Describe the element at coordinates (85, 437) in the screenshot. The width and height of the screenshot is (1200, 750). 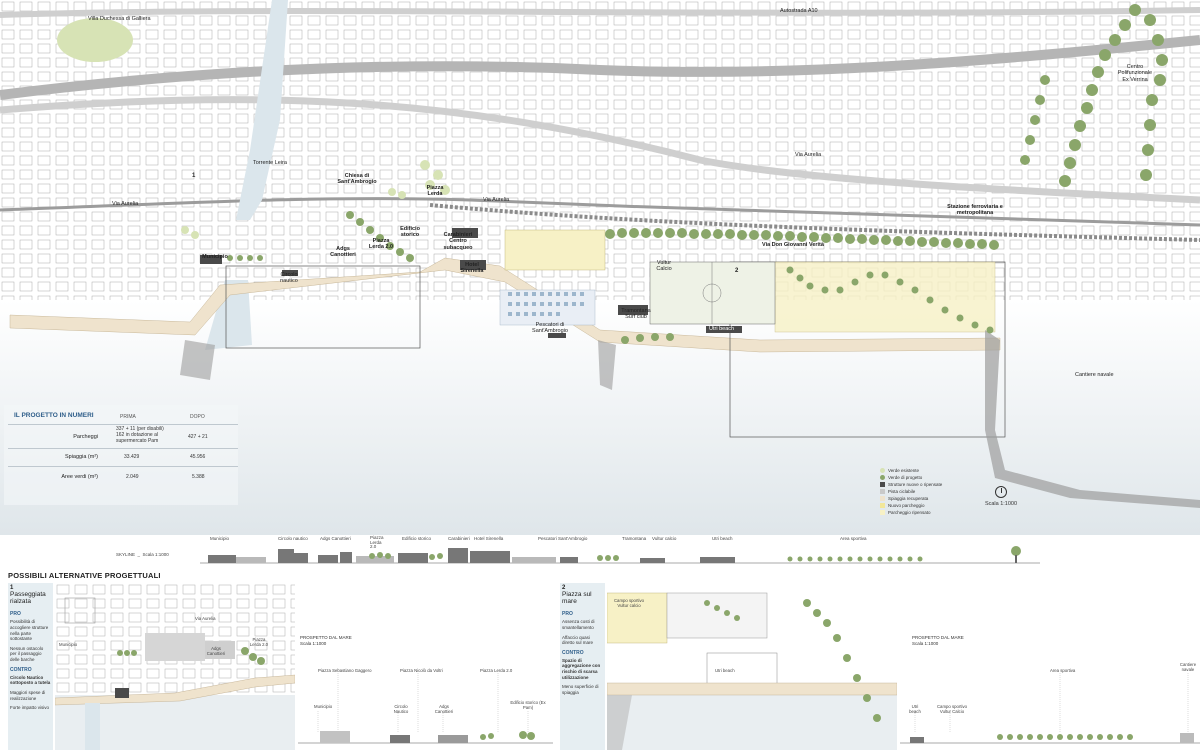
I see `stats-row-label: Parcheggi` at that location.